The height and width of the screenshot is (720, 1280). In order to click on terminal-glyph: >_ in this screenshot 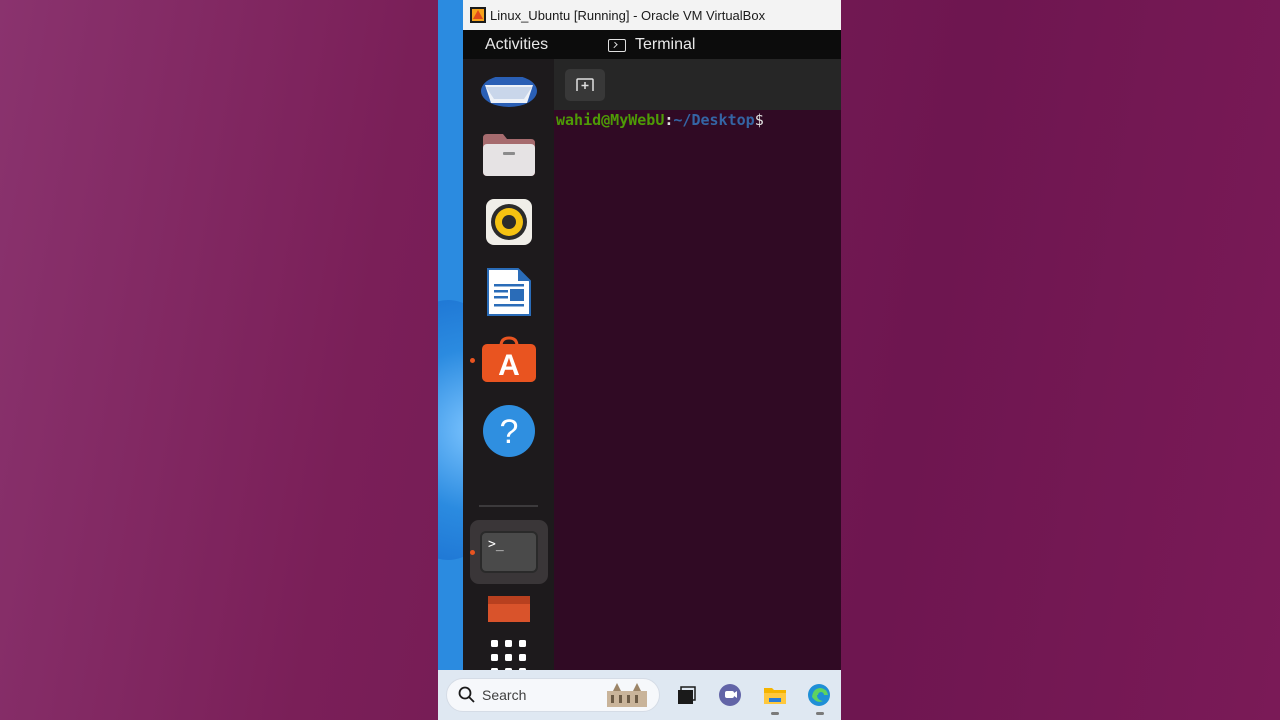, I will do `click(496, 544)`.